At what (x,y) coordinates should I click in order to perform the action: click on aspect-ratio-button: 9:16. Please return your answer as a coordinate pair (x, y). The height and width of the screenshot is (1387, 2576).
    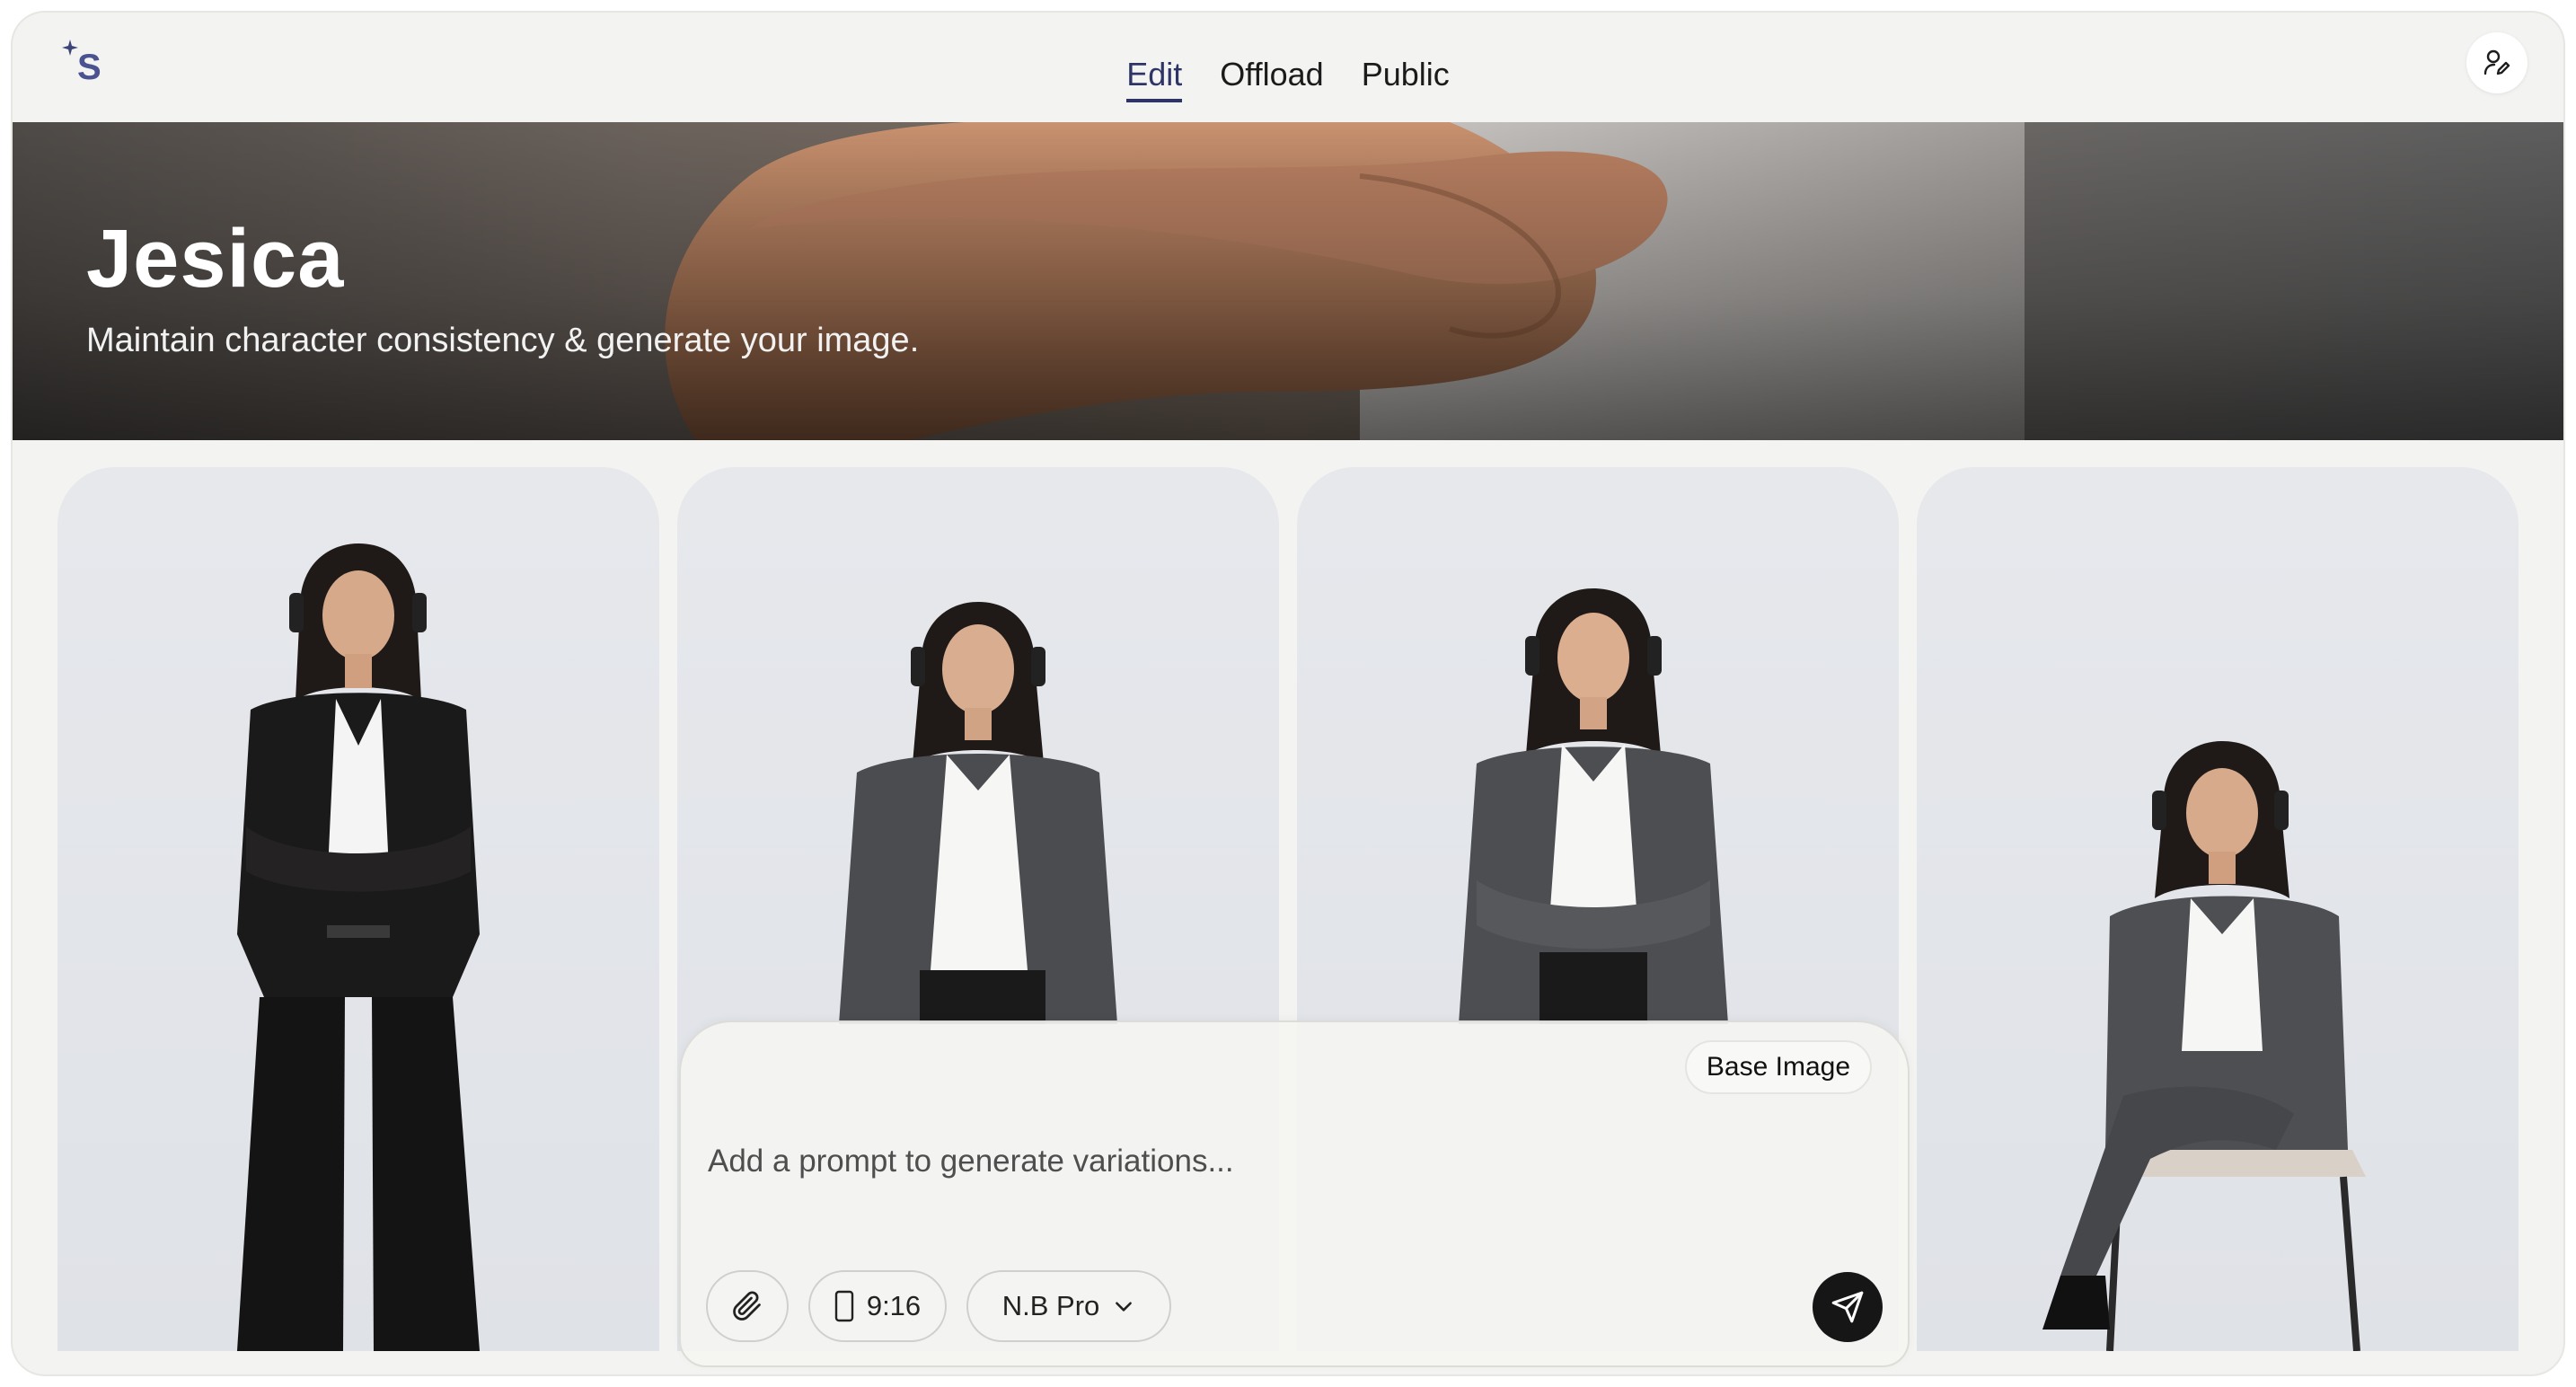
    Looking at the image, I should click on (877, 1306).